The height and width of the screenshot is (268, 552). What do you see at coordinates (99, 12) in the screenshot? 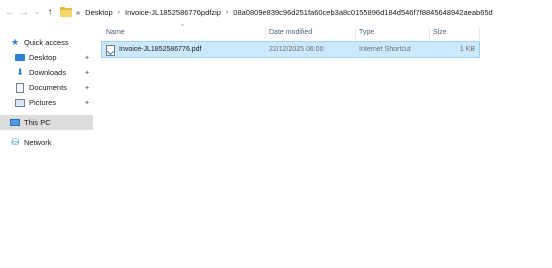
I see `breadcrumb-desktop: Desktop` at bounding box center [99, 12].